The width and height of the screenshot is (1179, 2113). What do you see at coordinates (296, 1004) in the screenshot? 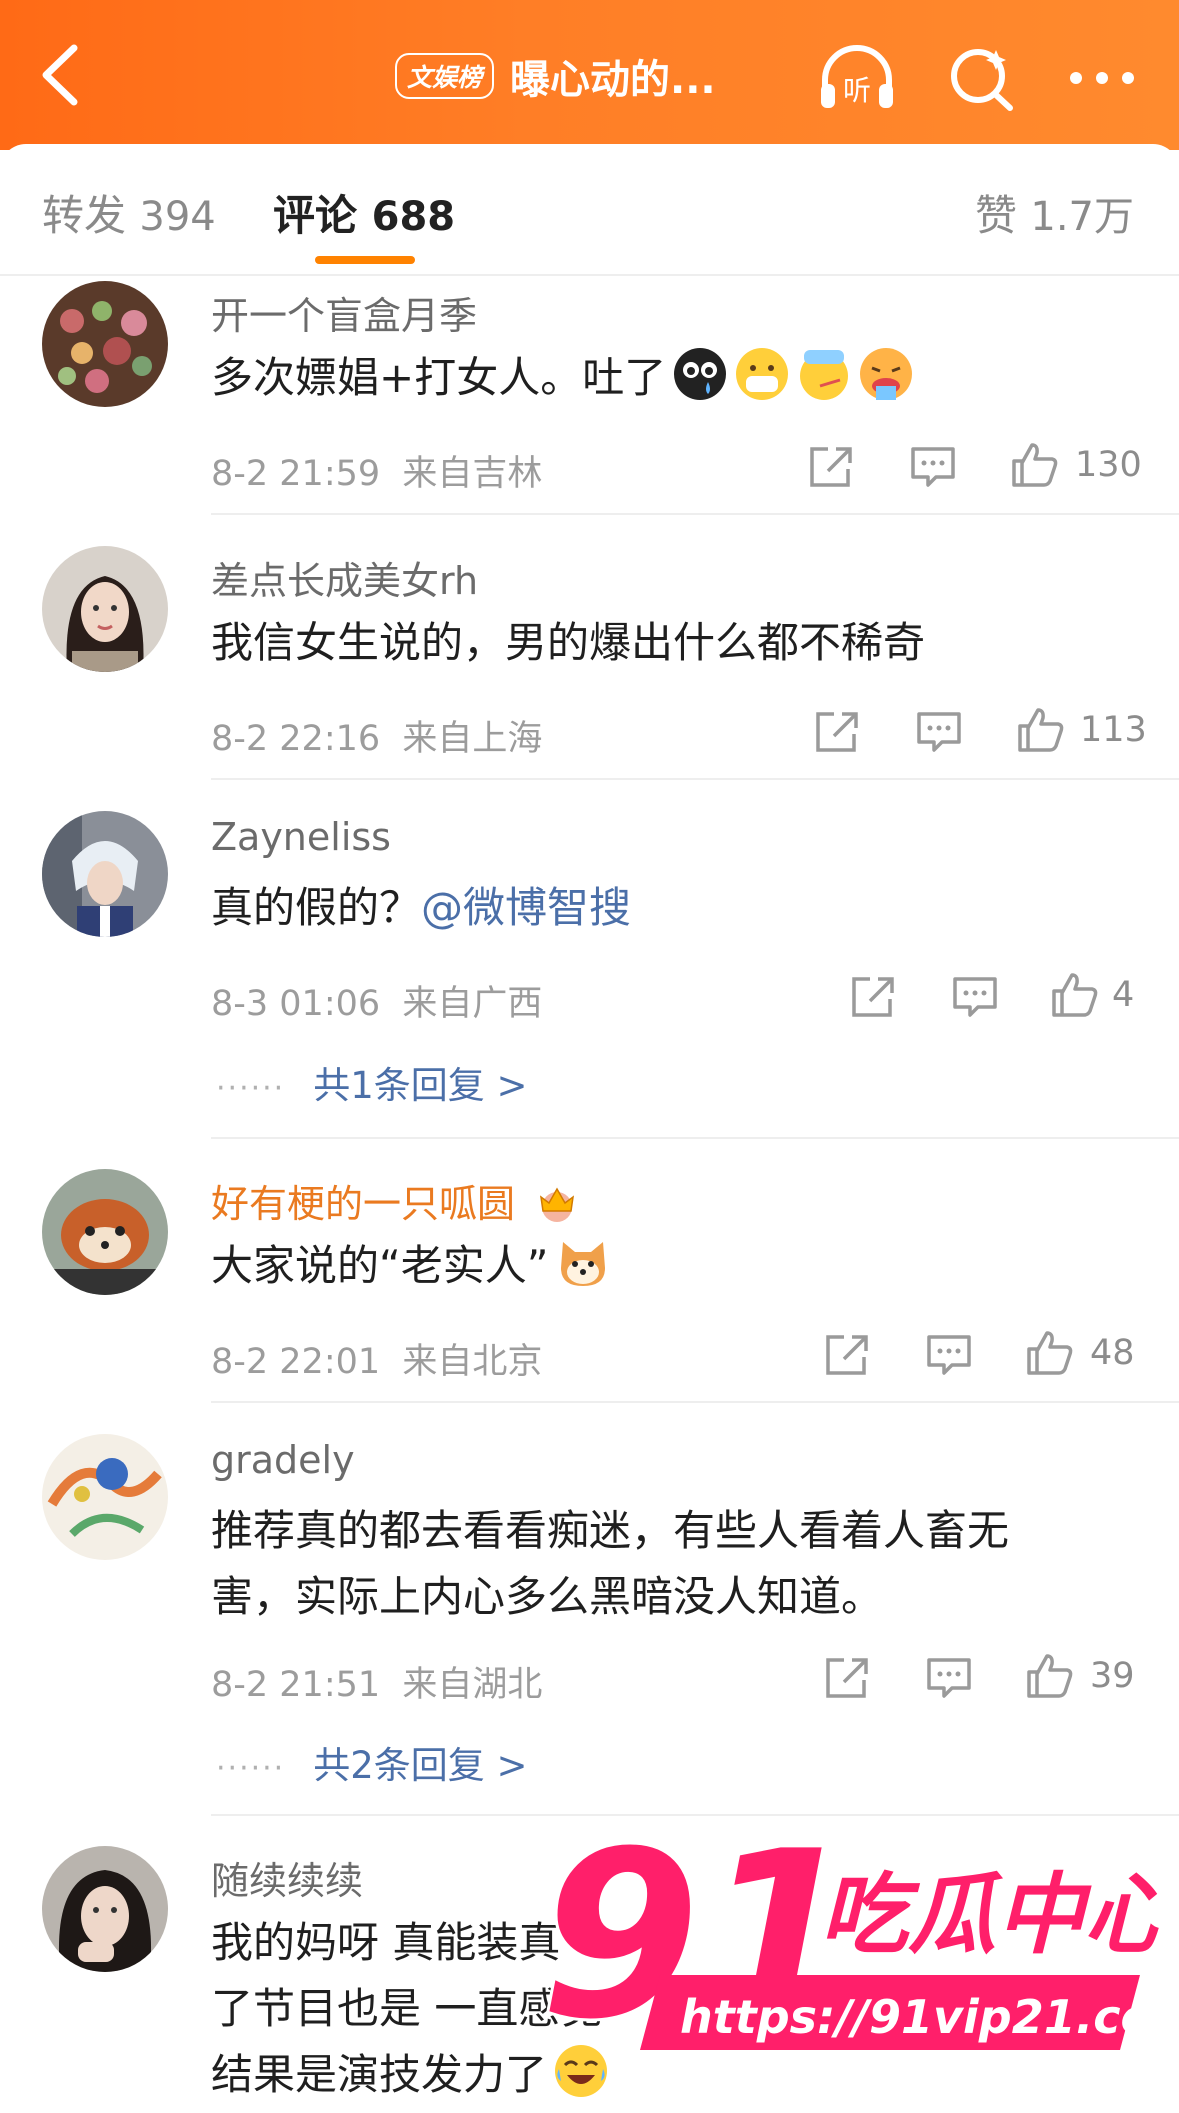
I see `comment-time: 8-3 01:06` at bounding box center [296, 1004].